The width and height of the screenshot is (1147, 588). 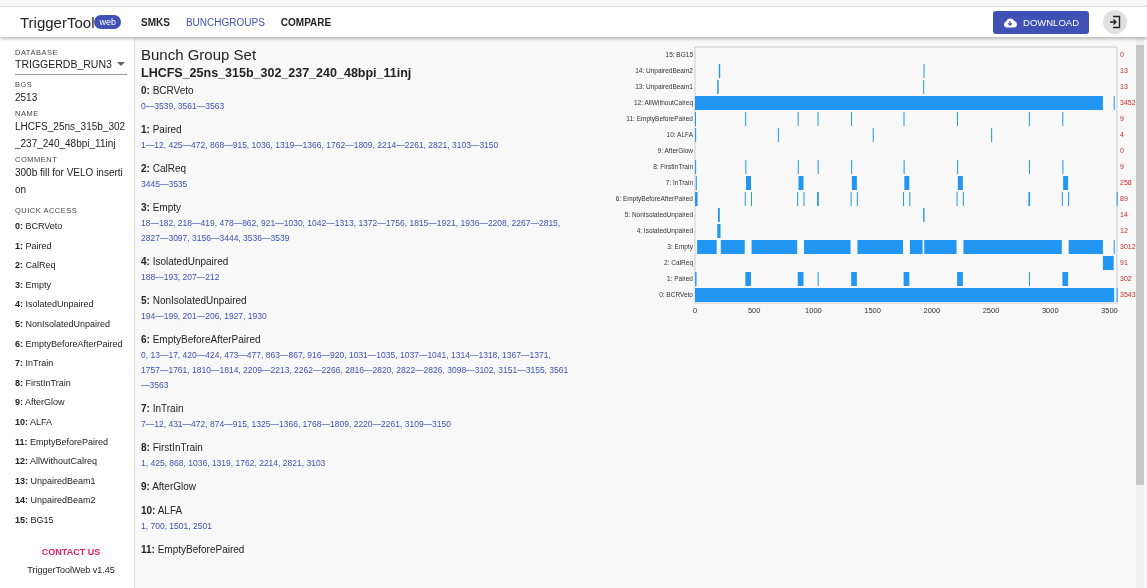 What do you see at coordinates (356, 145) in the screenshot?
I see `bunch-list: 1—12, 425—472, 868—915, 1036, 1319—1366, 1762—1809, 2214—2261, 2821, 3103—3150` at bounding box center [356, 145].